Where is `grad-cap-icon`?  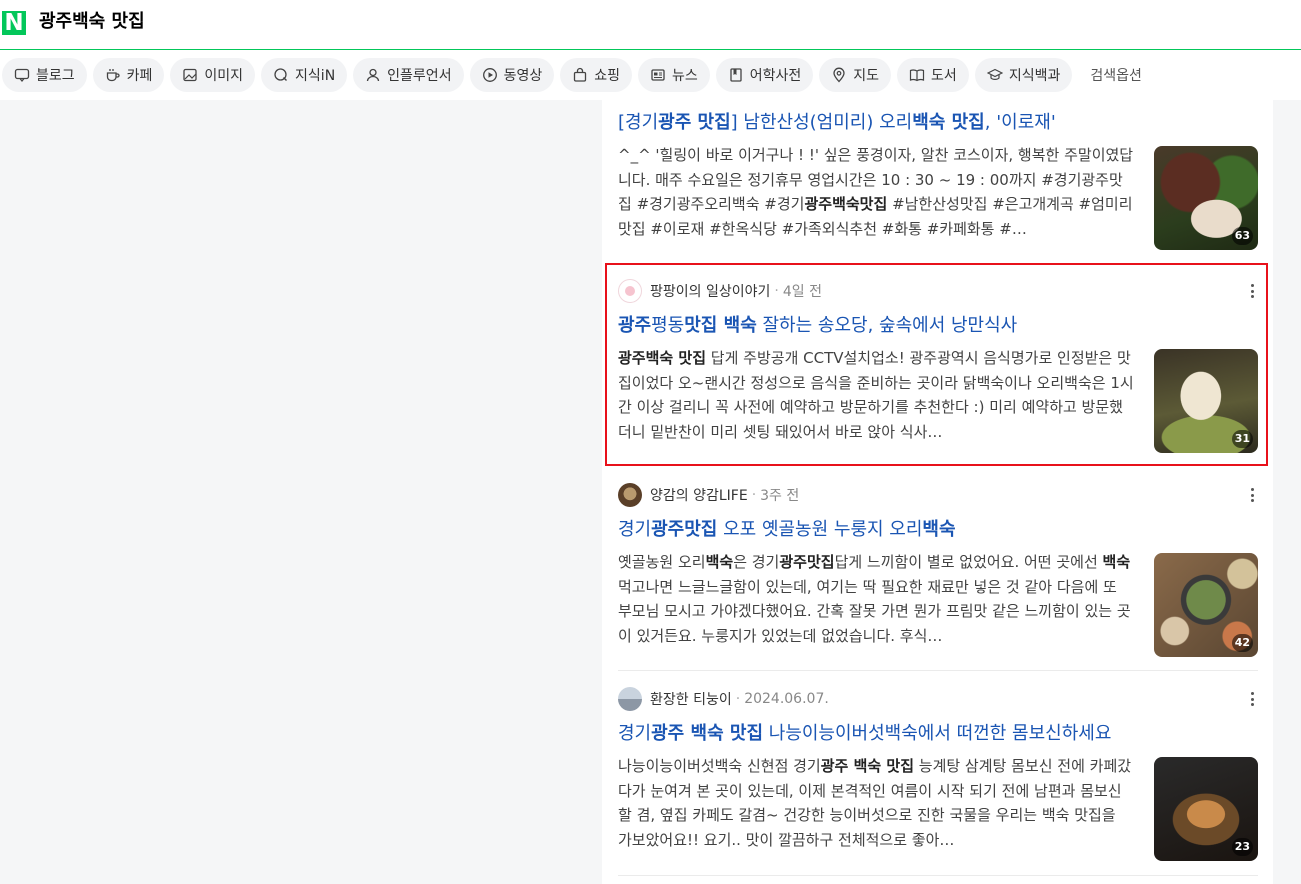
grad-cap-icon is located at coordinates (994, 75).